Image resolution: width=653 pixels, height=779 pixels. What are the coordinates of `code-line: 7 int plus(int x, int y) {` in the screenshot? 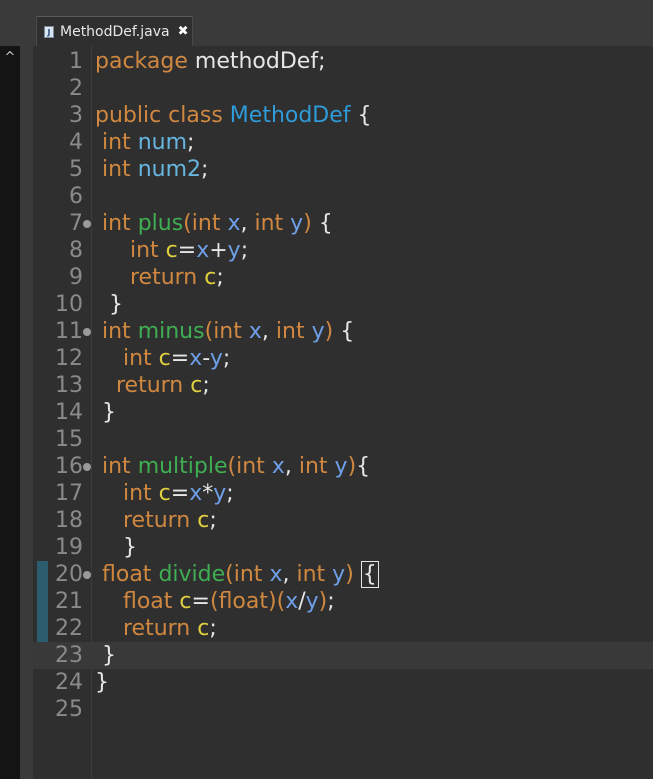 It's located at (343, 223).